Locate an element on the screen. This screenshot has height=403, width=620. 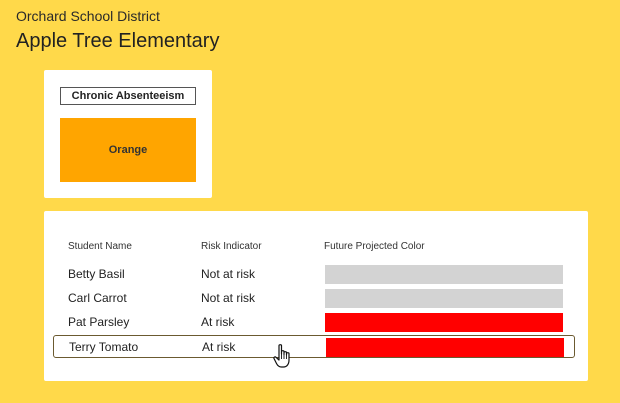
student-name: Betty Basil is located at coordinates (96, 274).